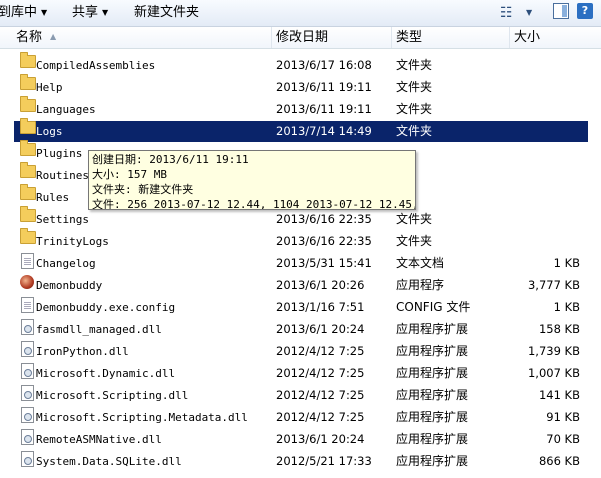 This screenshot has width=601, height=478. Describe the element at coordinates (109, 461) in the screenshot. I see `file-name: System.Data.SQLite.dll` at that location.